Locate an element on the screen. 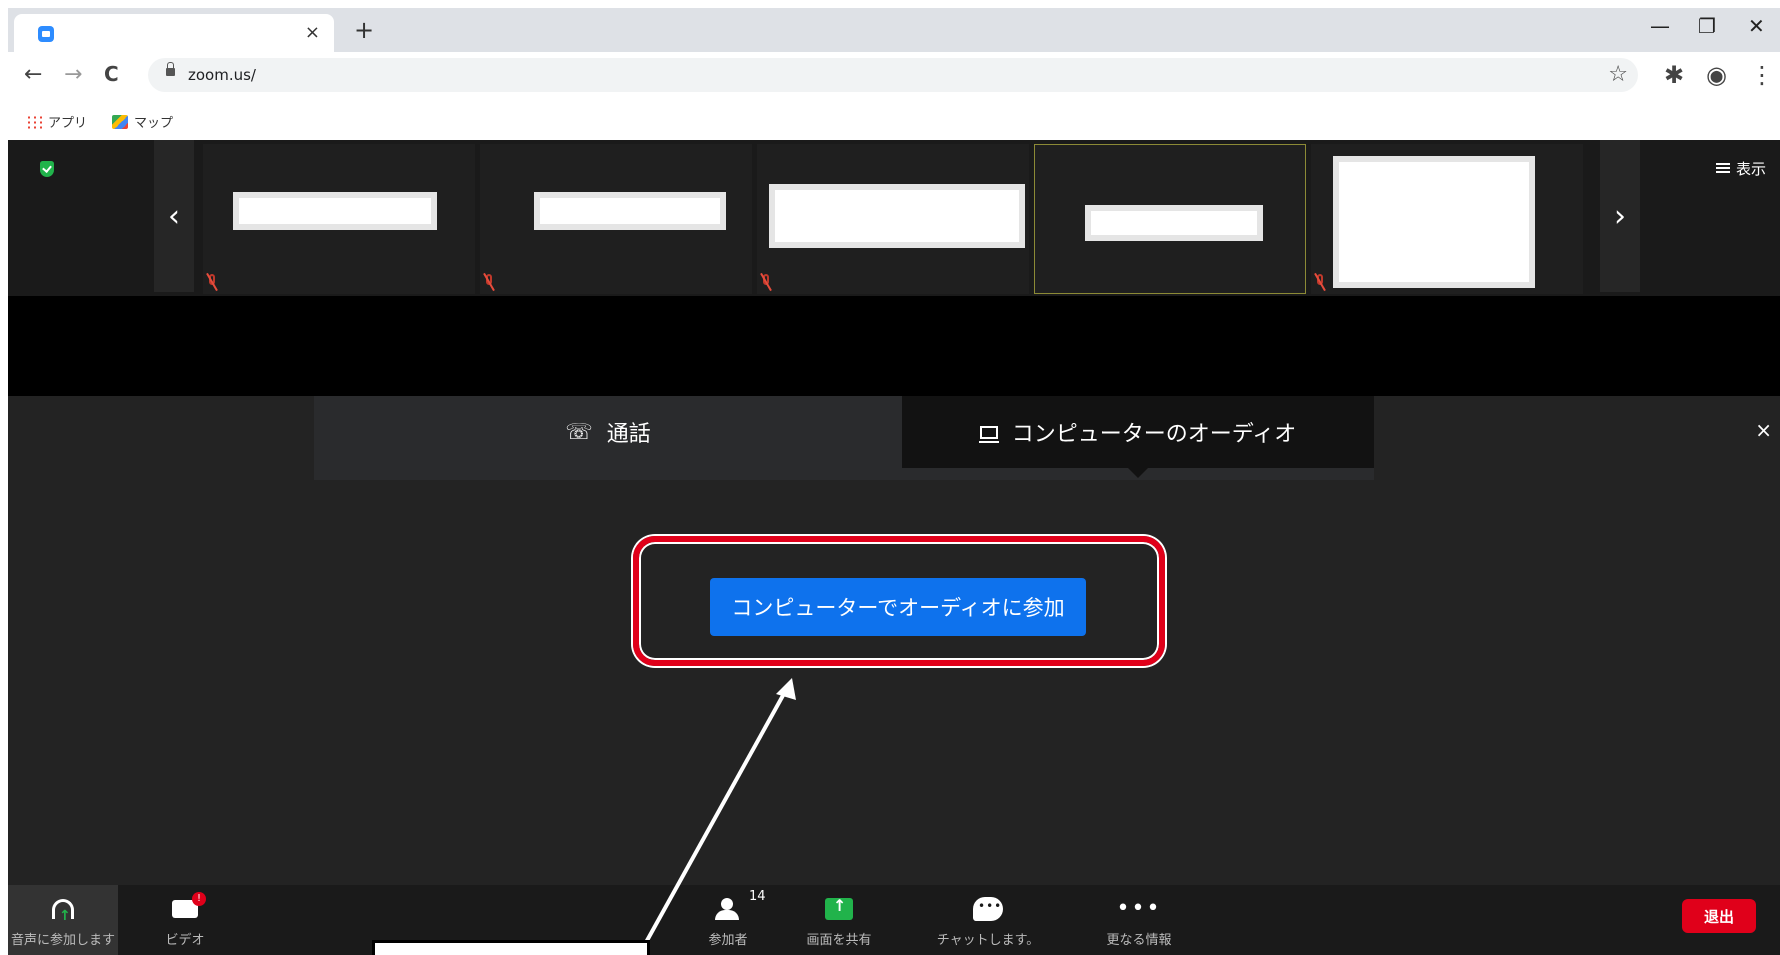  bookmarks-bar: アプリ マップ is located at coordinates (894, 121).